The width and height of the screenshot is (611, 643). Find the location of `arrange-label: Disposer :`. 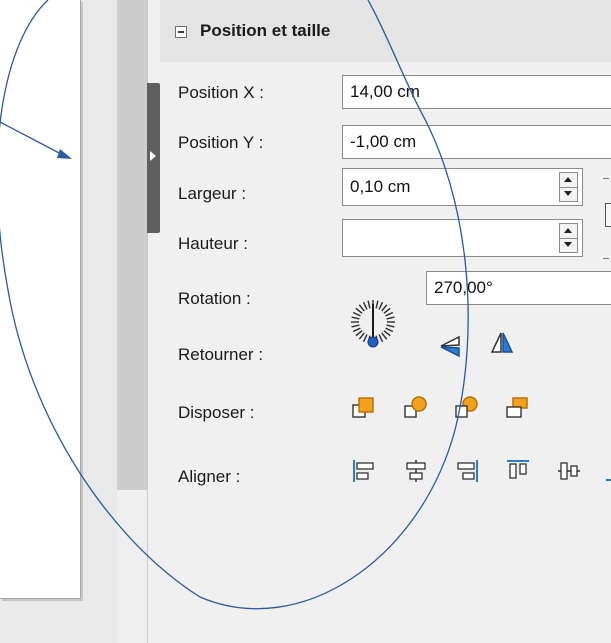

arrange-label: Disposer : is located at coordinates (216, 412).